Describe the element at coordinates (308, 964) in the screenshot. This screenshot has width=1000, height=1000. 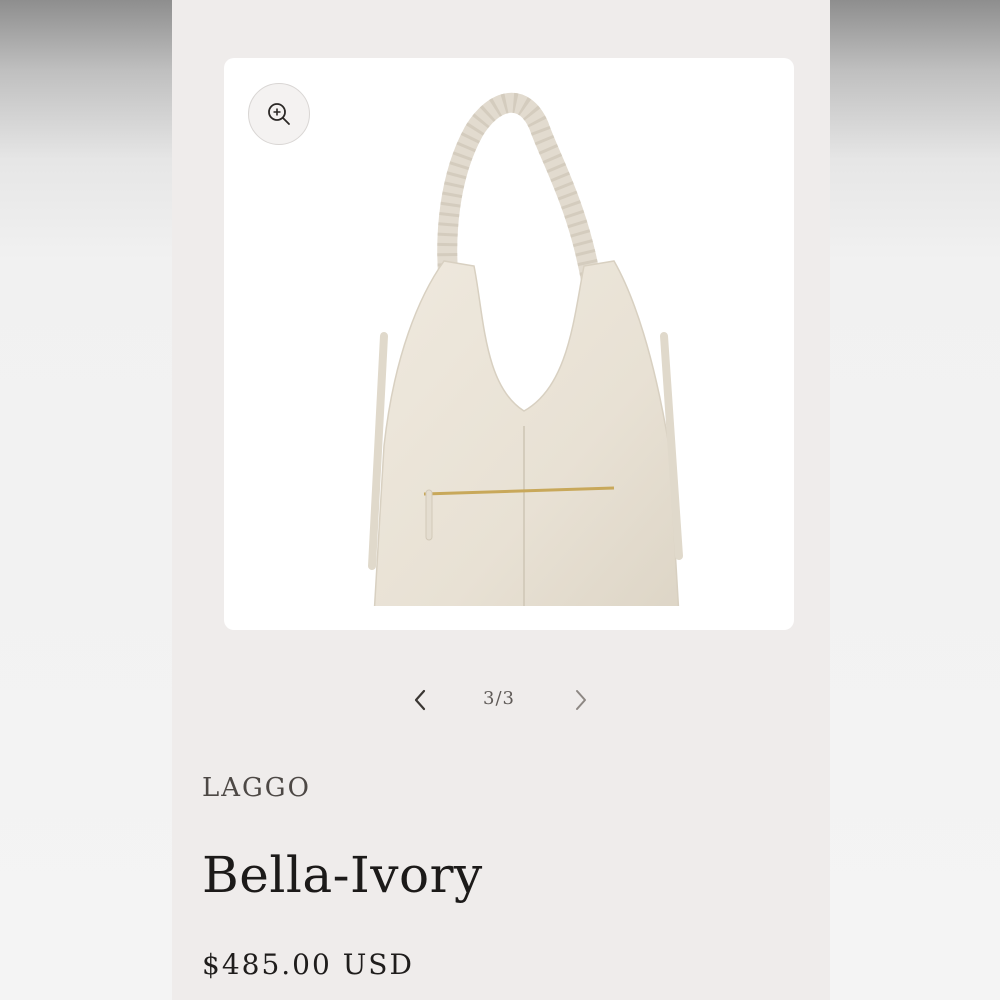
I see `product-price: $485.00 USD` at that location.